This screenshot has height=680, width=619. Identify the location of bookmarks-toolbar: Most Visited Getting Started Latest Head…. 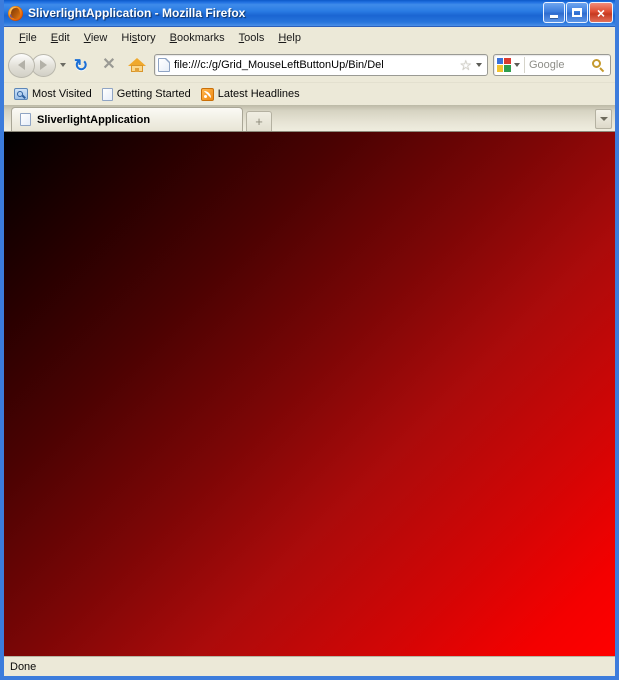
(309, 93).